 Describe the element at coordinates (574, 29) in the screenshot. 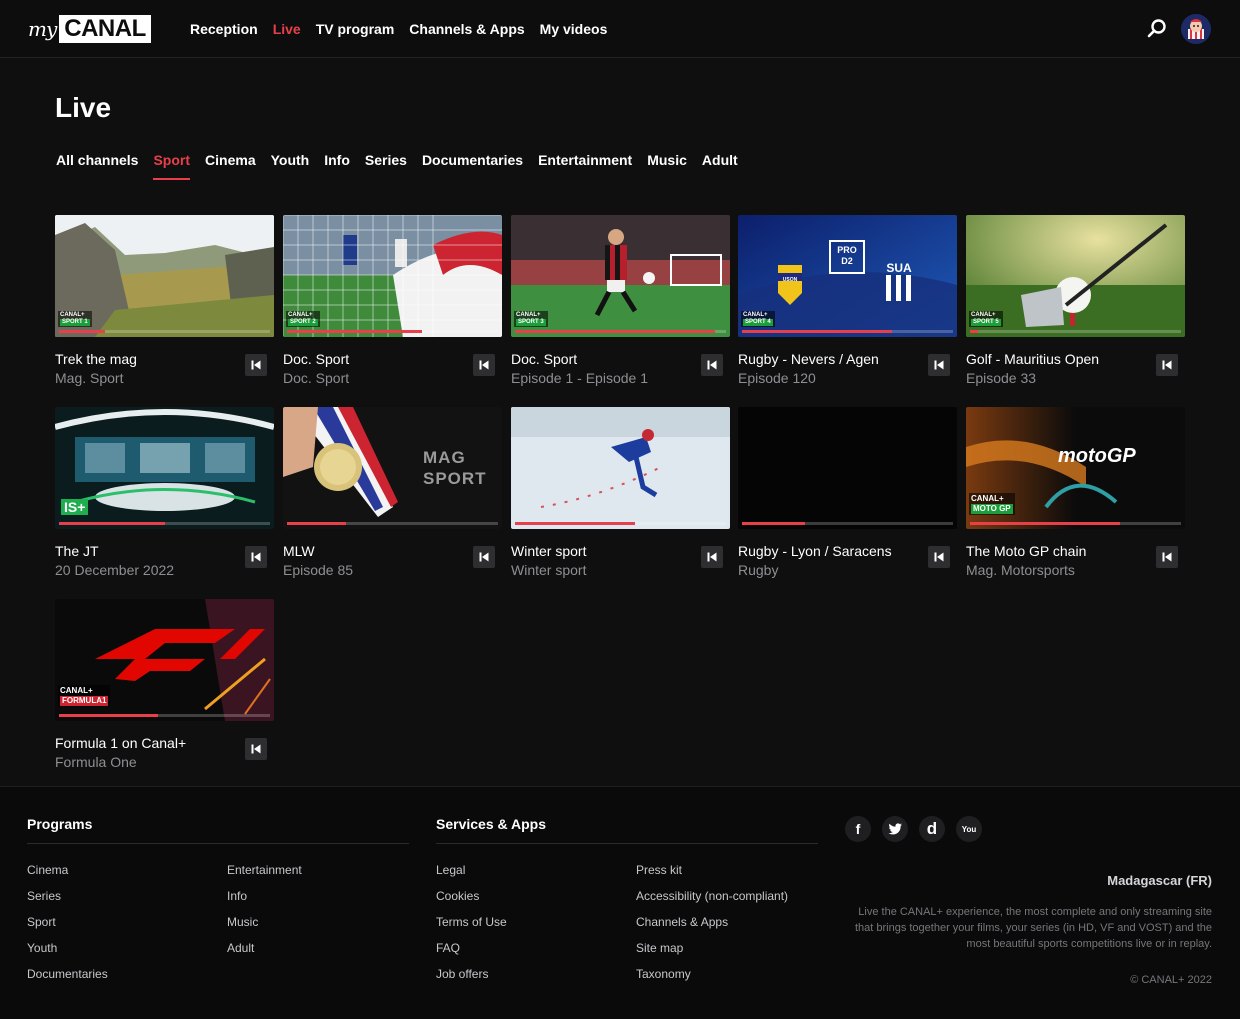

I see `nav-my-videos: My videos` at that location.